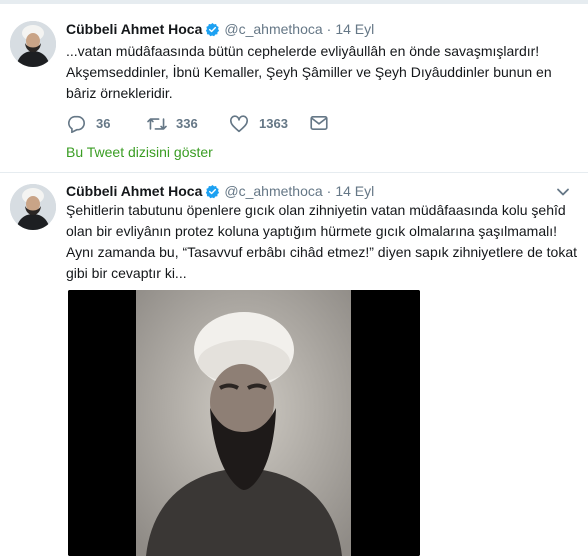 This screenshot has width=588, height=556. Describe the element at coordinates (212, 32) in the screenshot. I see `verified-badge-icon` at that location.